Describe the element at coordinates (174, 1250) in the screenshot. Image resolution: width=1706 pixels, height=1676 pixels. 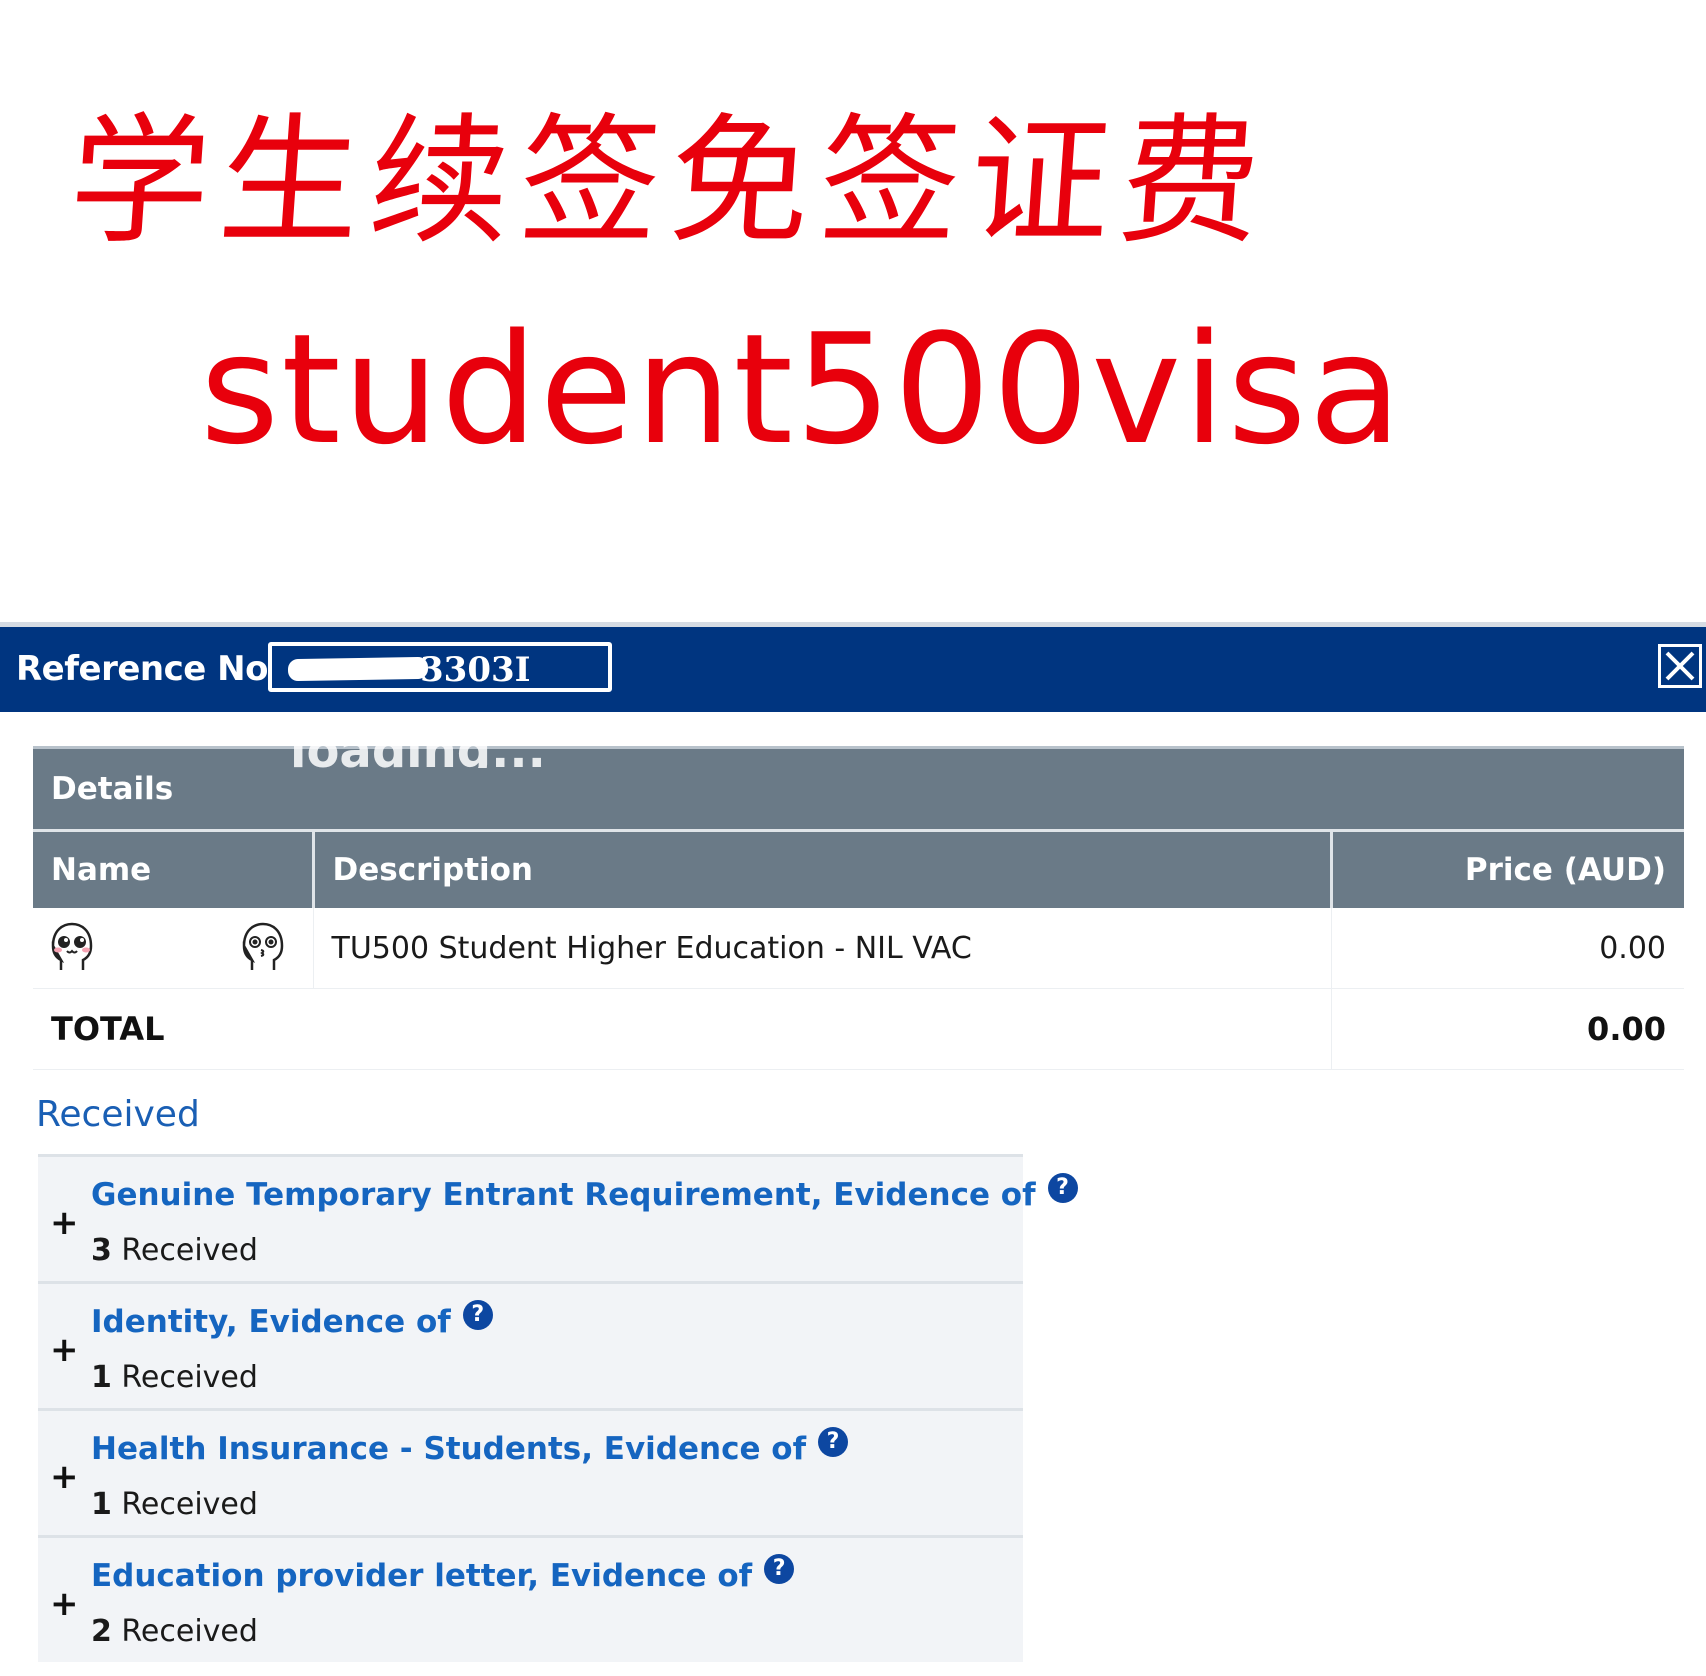
I see `received-count: 3 Received` at that location.